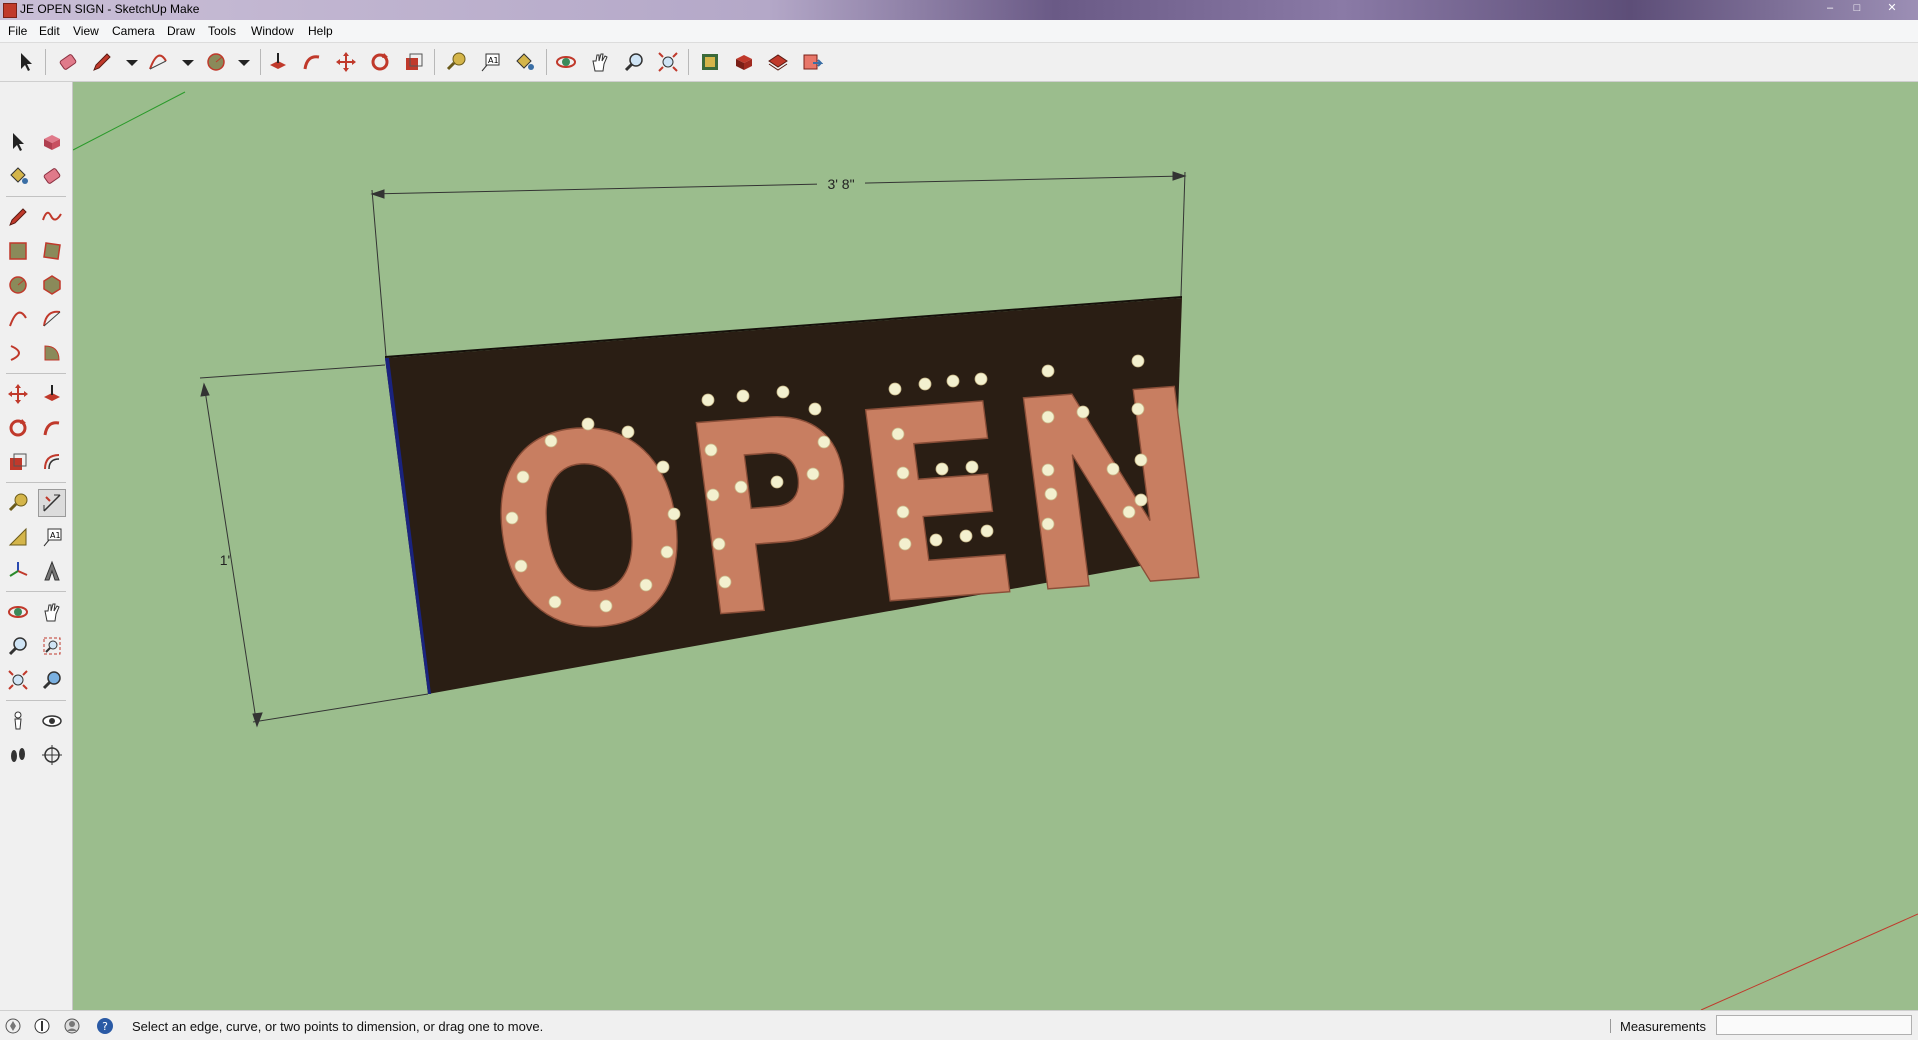  What do you see at coordinates (959, 10) in the screenshot?
I see `title-bar: JE OPEN SIGN - SketchUp Make – □ ✕` at bounding box center [959, 10].